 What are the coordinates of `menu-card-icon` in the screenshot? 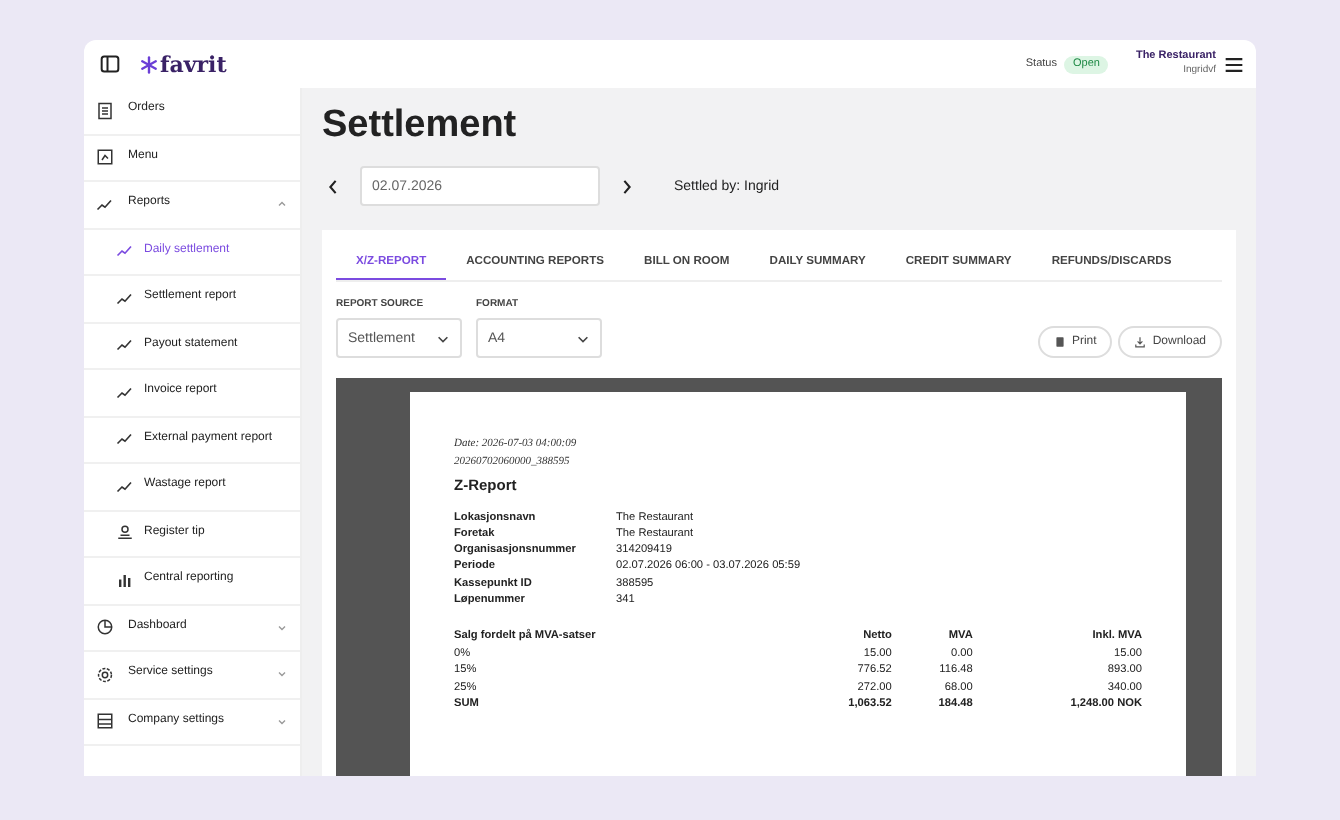 It's located at (105, 157).